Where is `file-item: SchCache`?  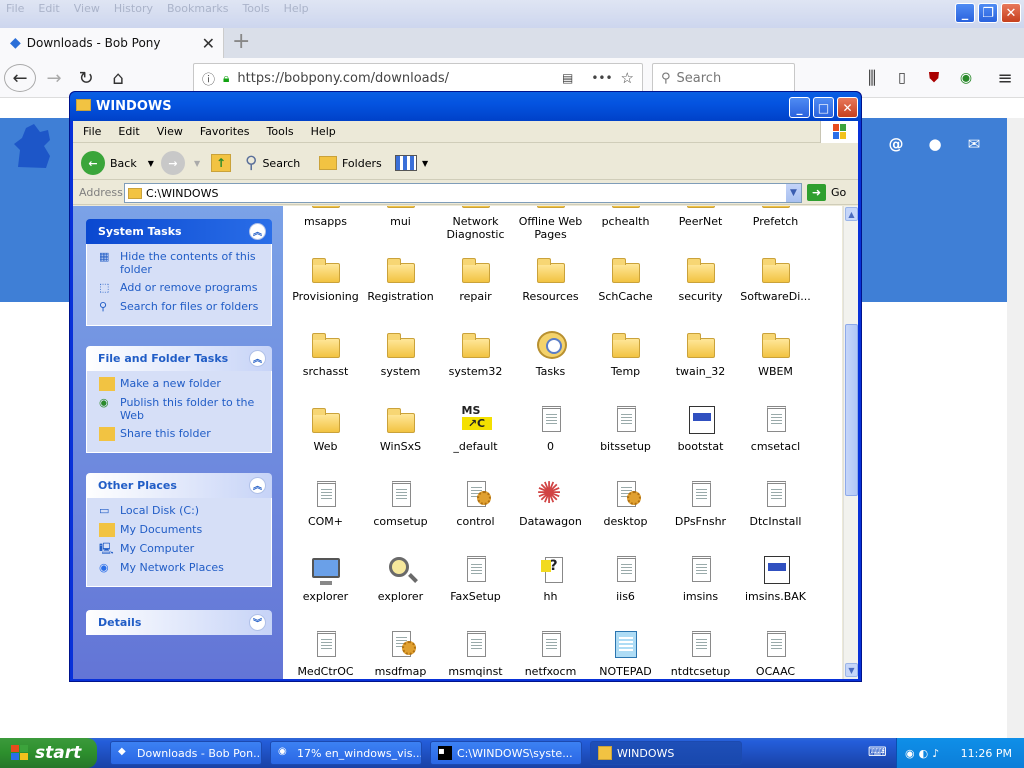 file-item: SchCache is located at coordinates (625, 284).